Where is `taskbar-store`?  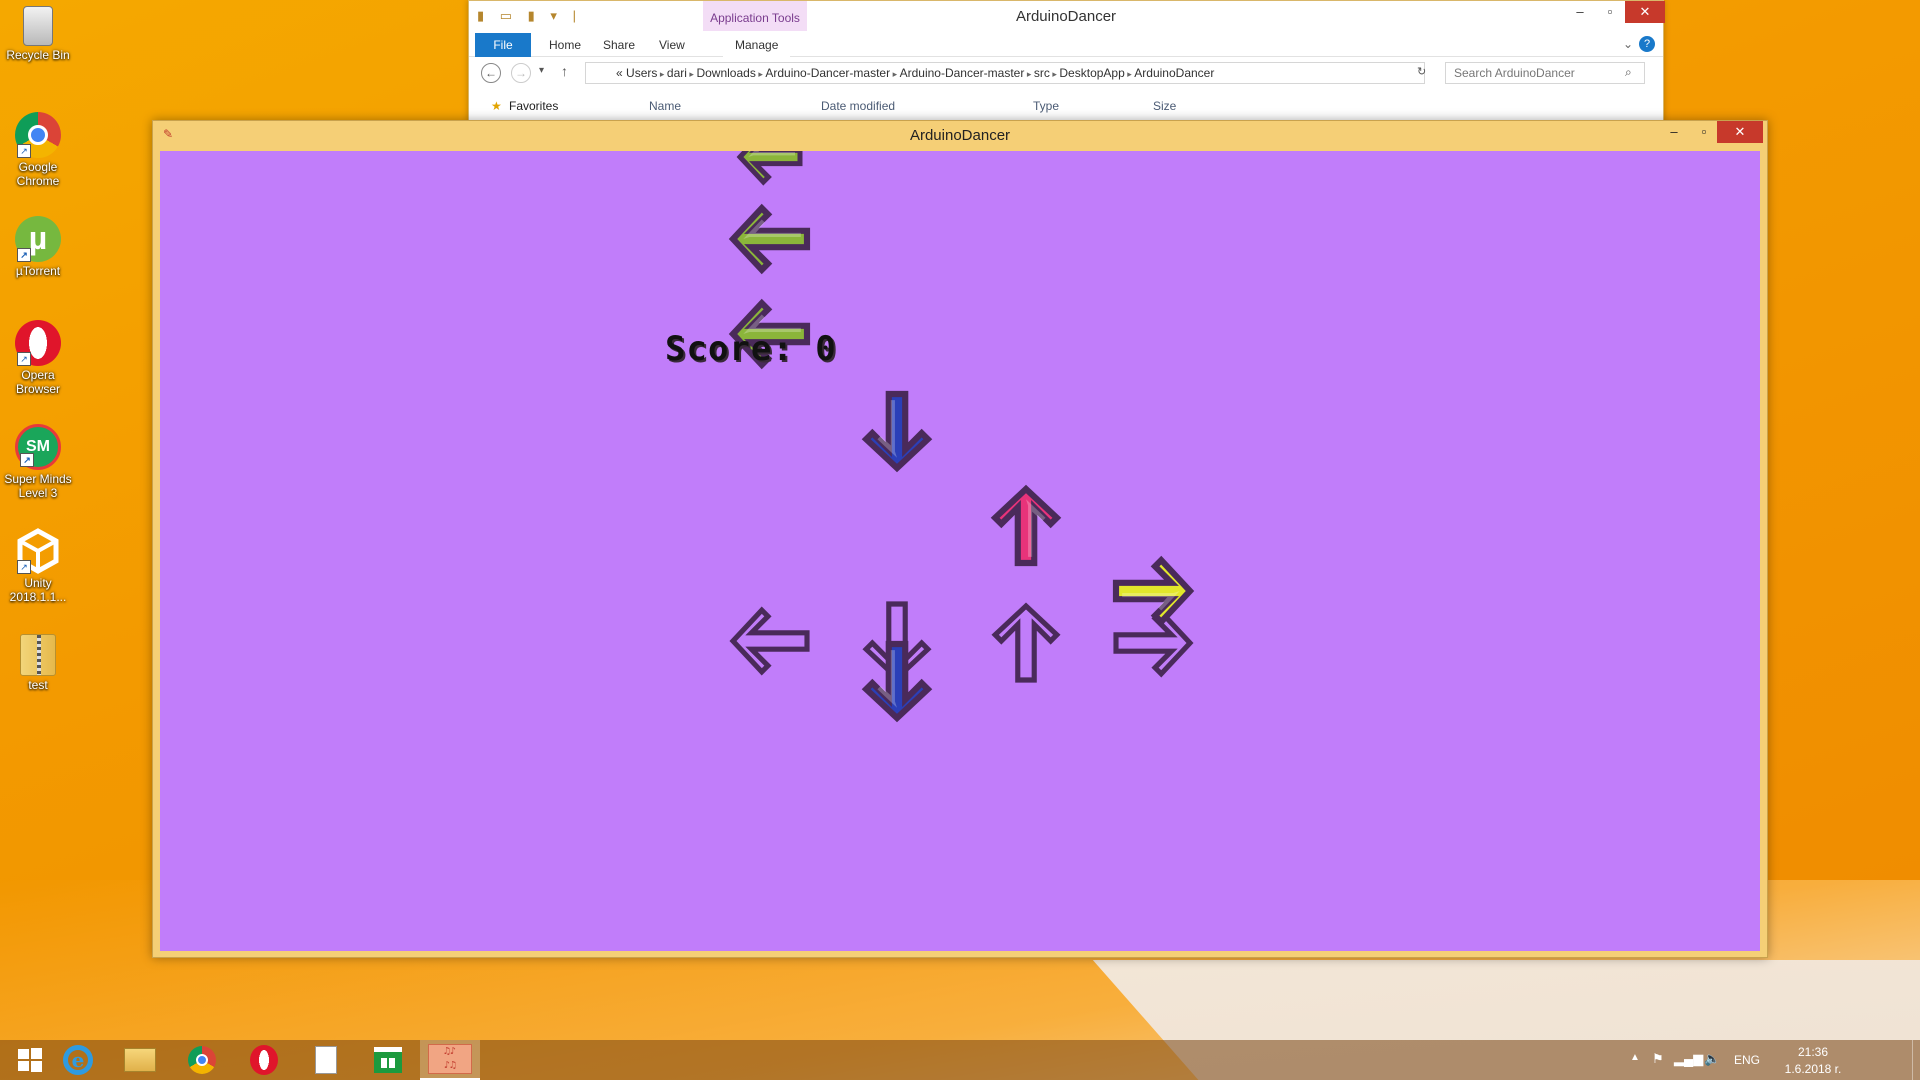
taskbar-store is located at coordinates (388, 1060).